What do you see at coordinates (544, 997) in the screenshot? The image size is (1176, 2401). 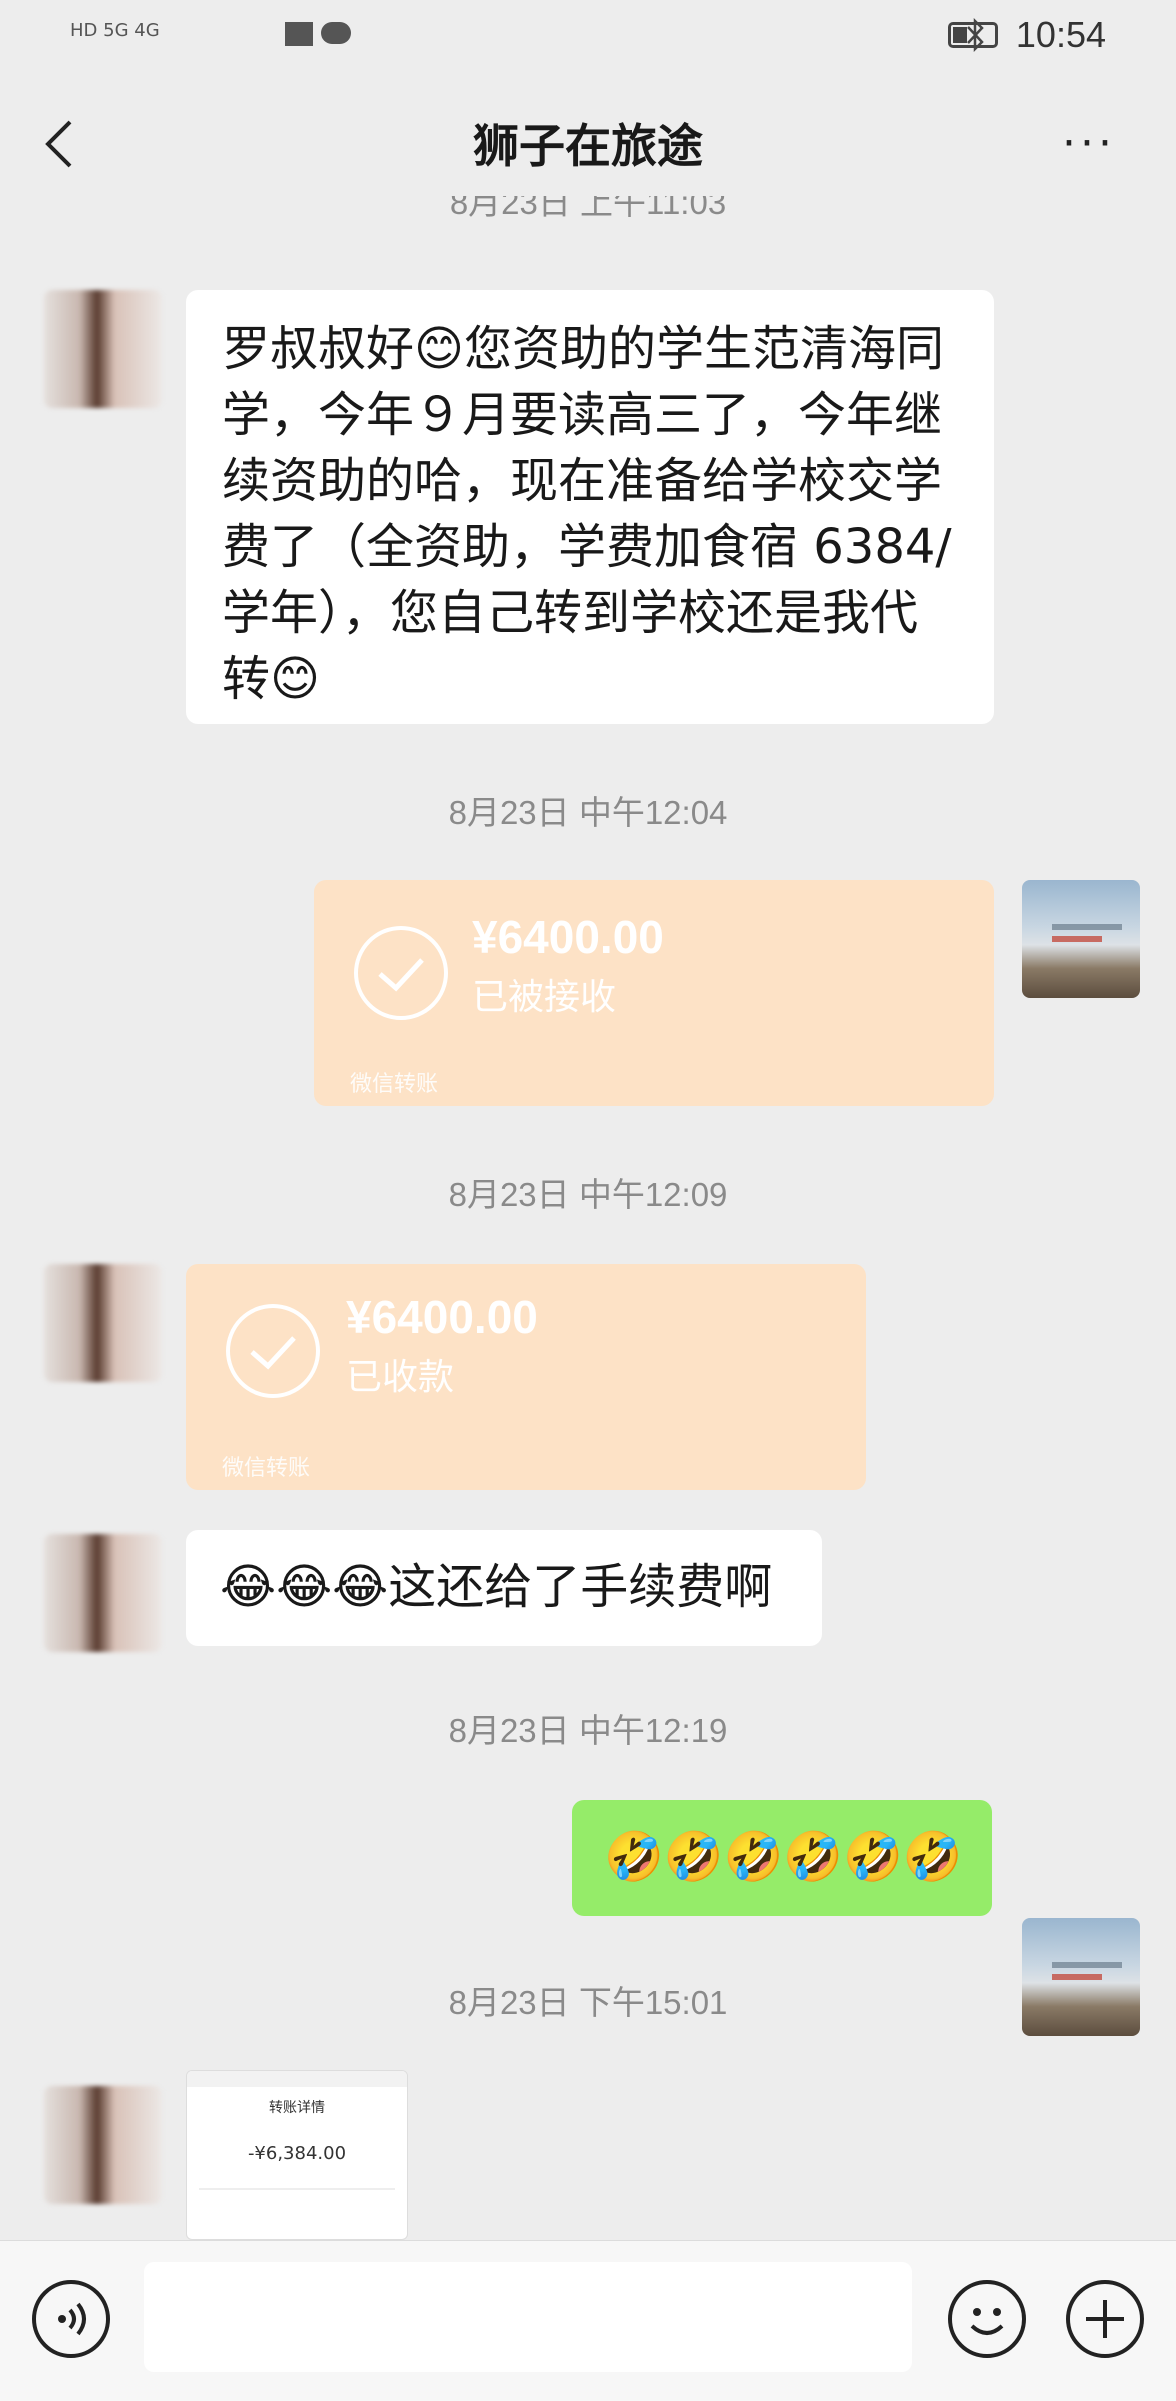 I see `transfer-status: 已被接收` at bounding box center [544, 997].